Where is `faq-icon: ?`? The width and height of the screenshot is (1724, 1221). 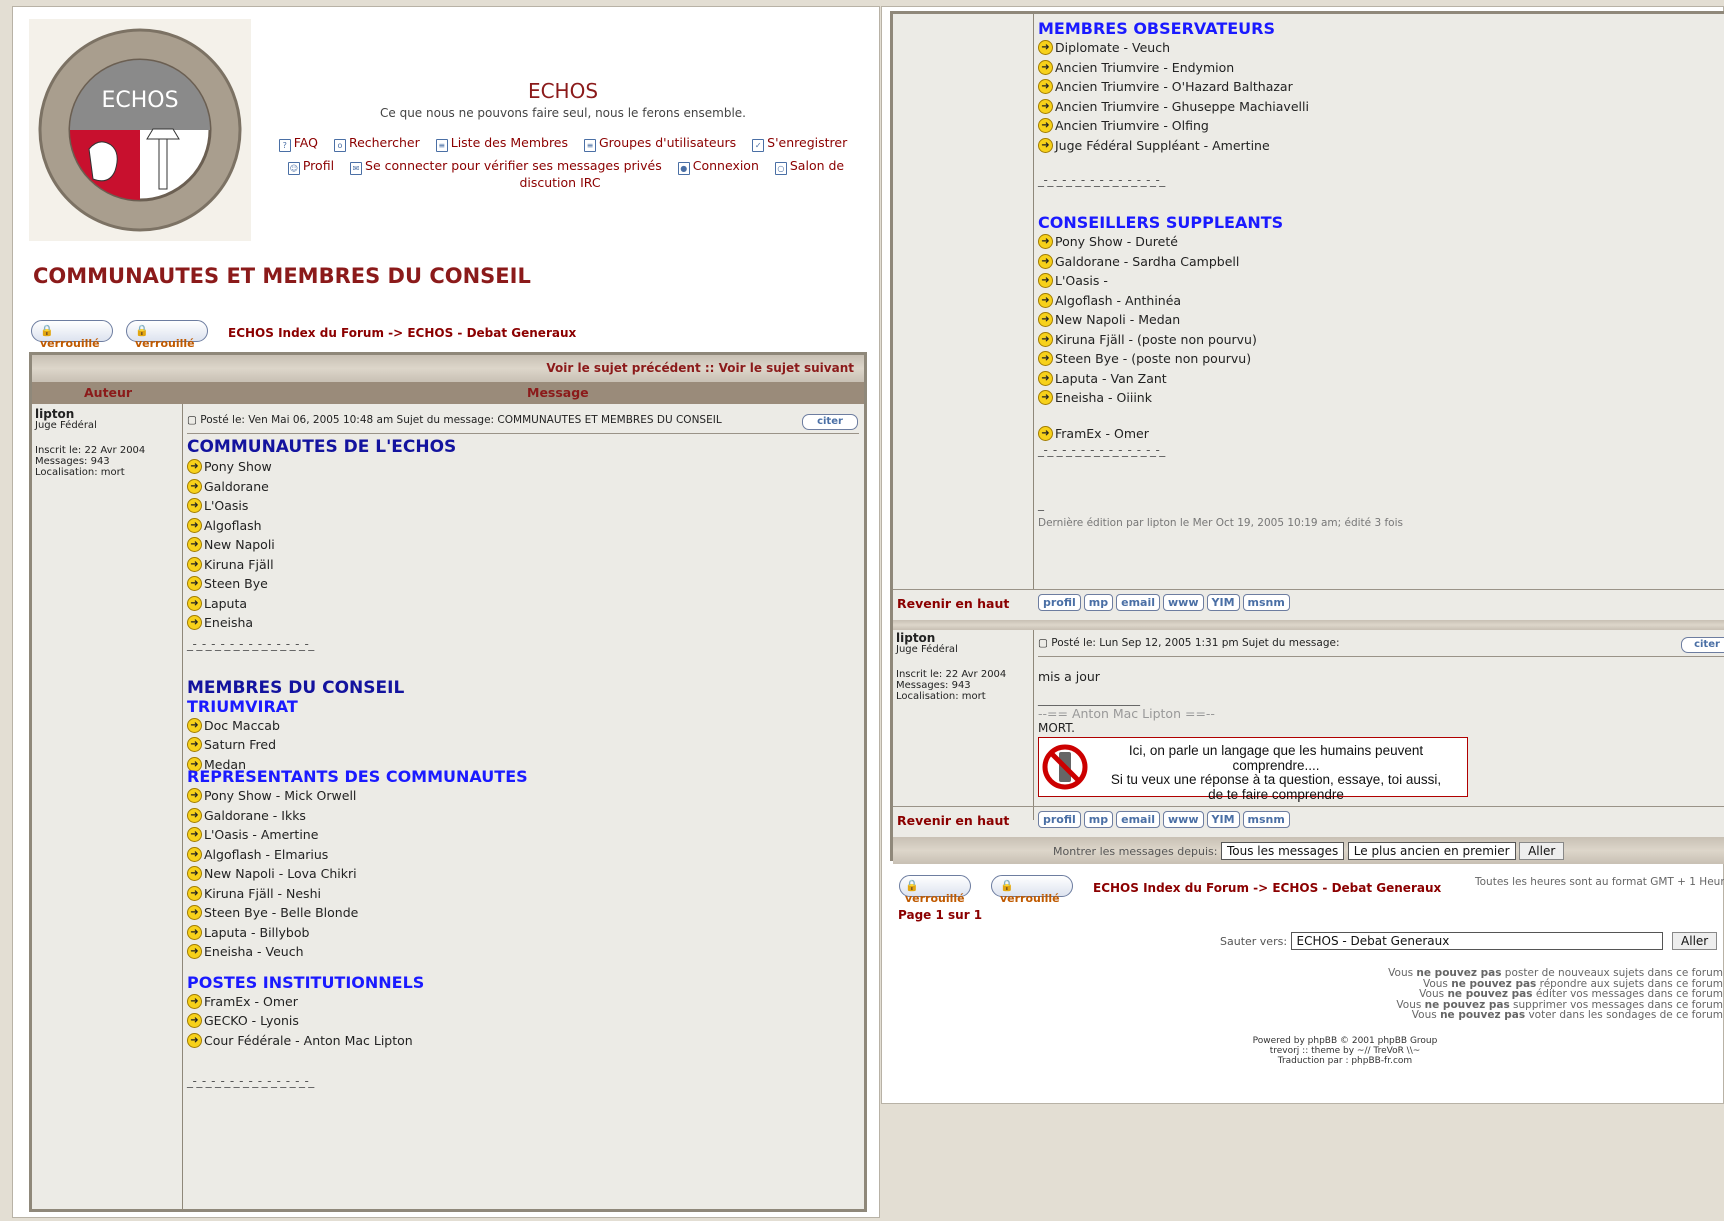 faq-icon: ? is located at coordinates (284, 145).